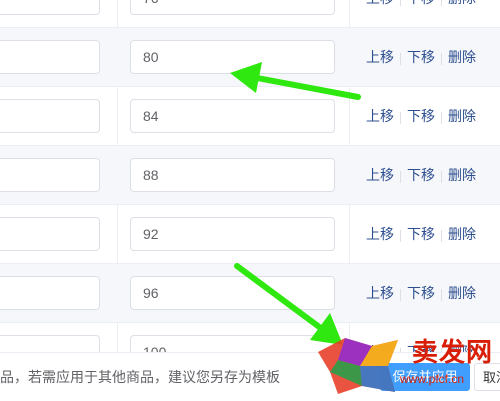 The width and height of the screenshot is (500, 401). I want to click on table-row: 84 上移 下移 删除, so click(250, 116).